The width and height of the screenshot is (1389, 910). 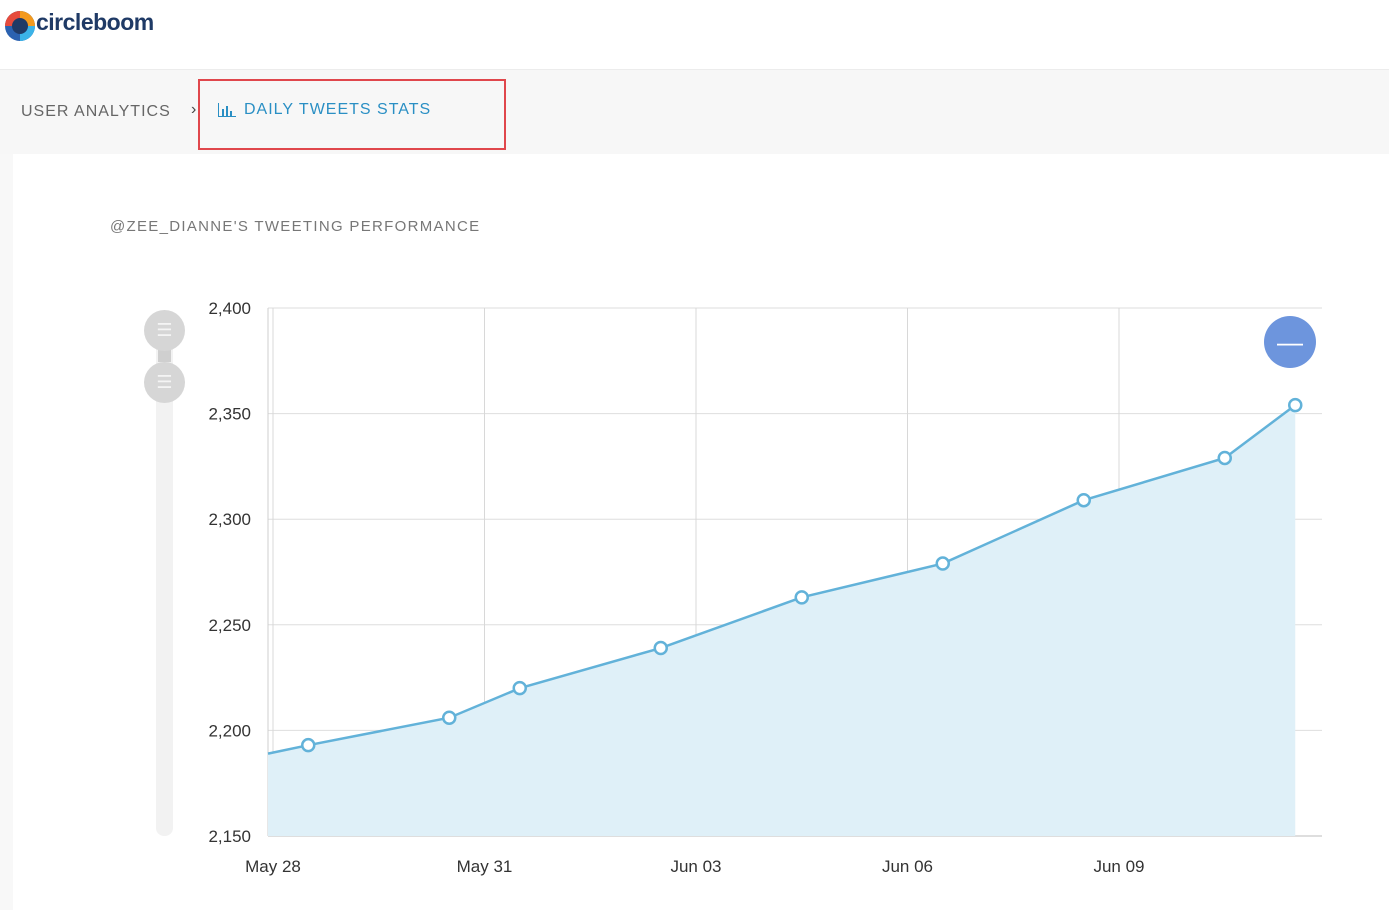 What do you see at coordinates (229, 625) in the screenshot?
I see `y-tick-label: 2,250` at bounding box center [229, 625].